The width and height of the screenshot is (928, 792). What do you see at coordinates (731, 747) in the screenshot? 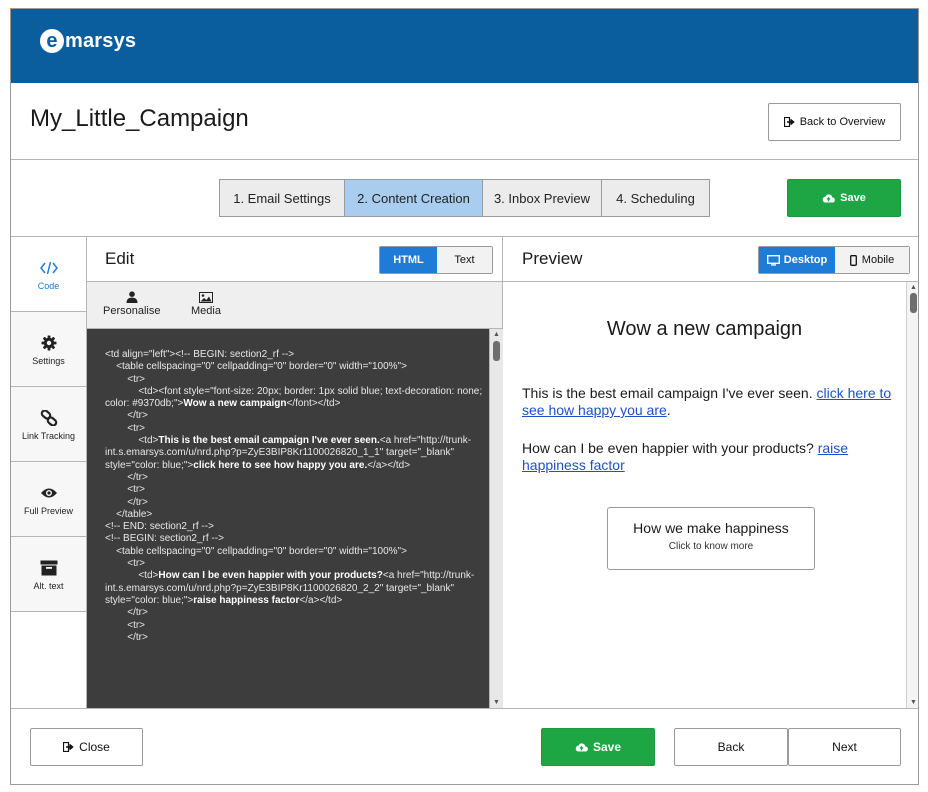
I see `back-button: Back` at bounding box center [731, 747].